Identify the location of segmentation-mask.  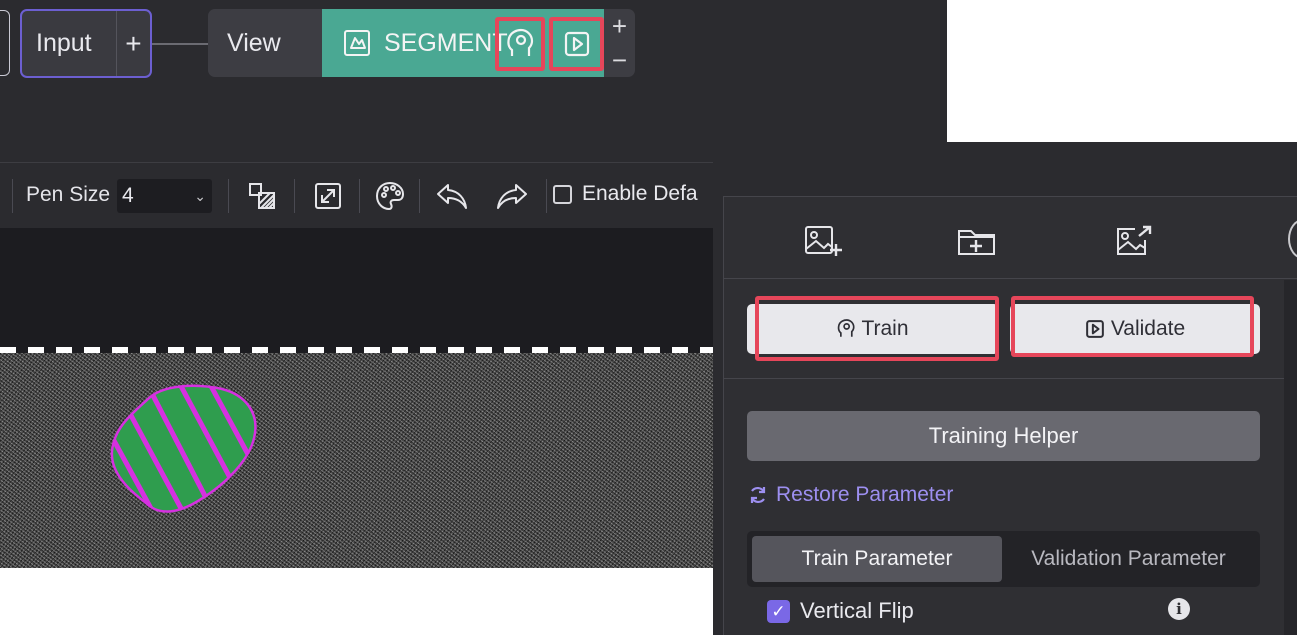
(185, 450).